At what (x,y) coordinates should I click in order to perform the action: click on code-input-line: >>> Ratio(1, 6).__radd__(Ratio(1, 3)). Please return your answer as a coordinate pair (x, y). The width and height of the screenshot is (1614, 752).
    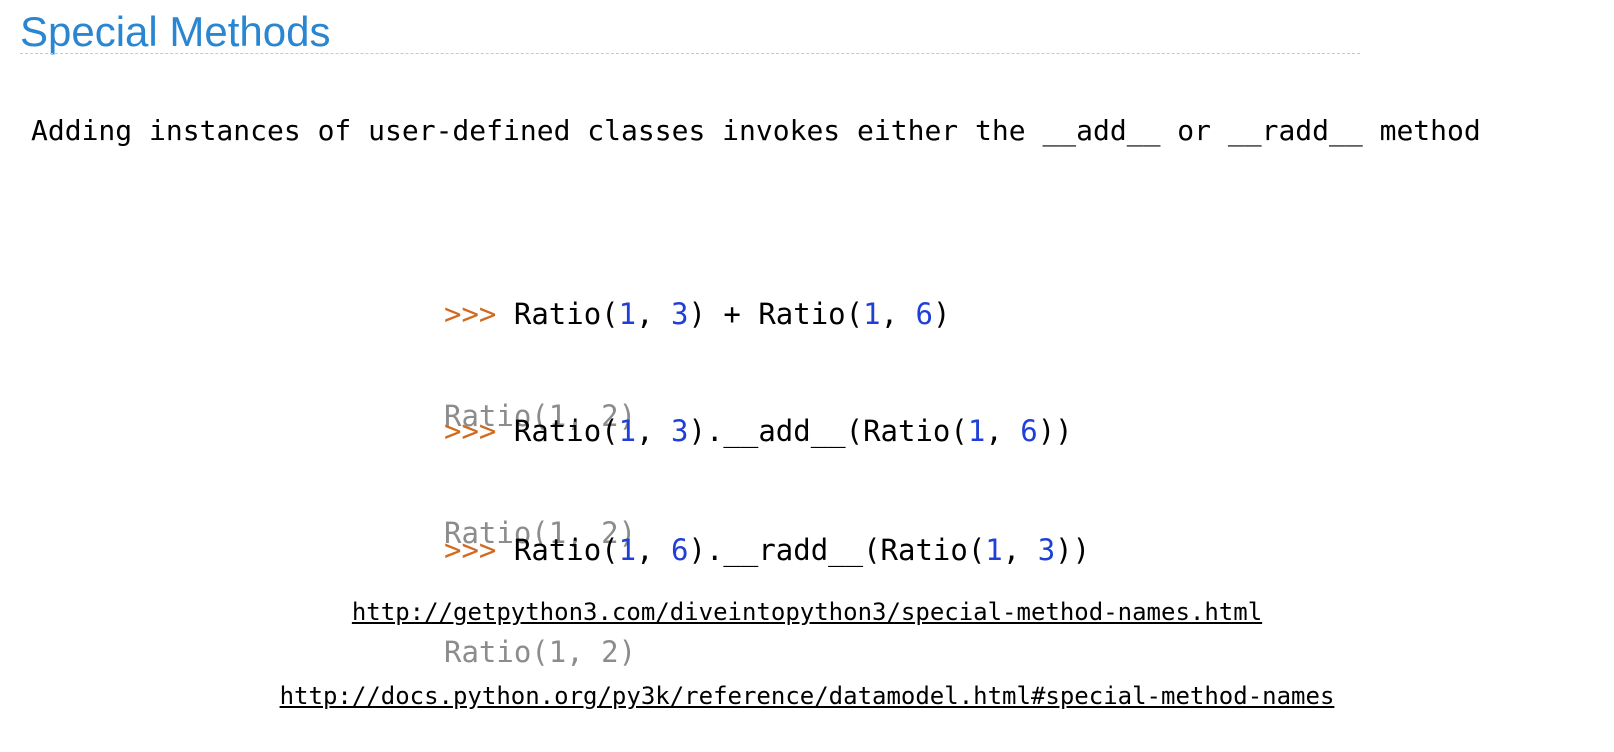
    Looking at the image, I should click on (767, 550).